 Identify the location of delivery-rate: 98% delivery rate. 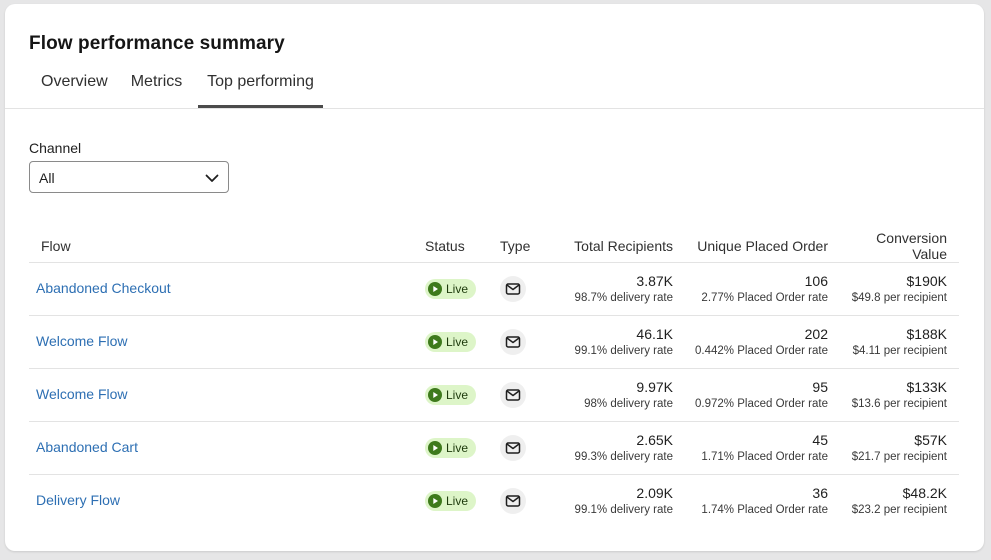
(628, 403).